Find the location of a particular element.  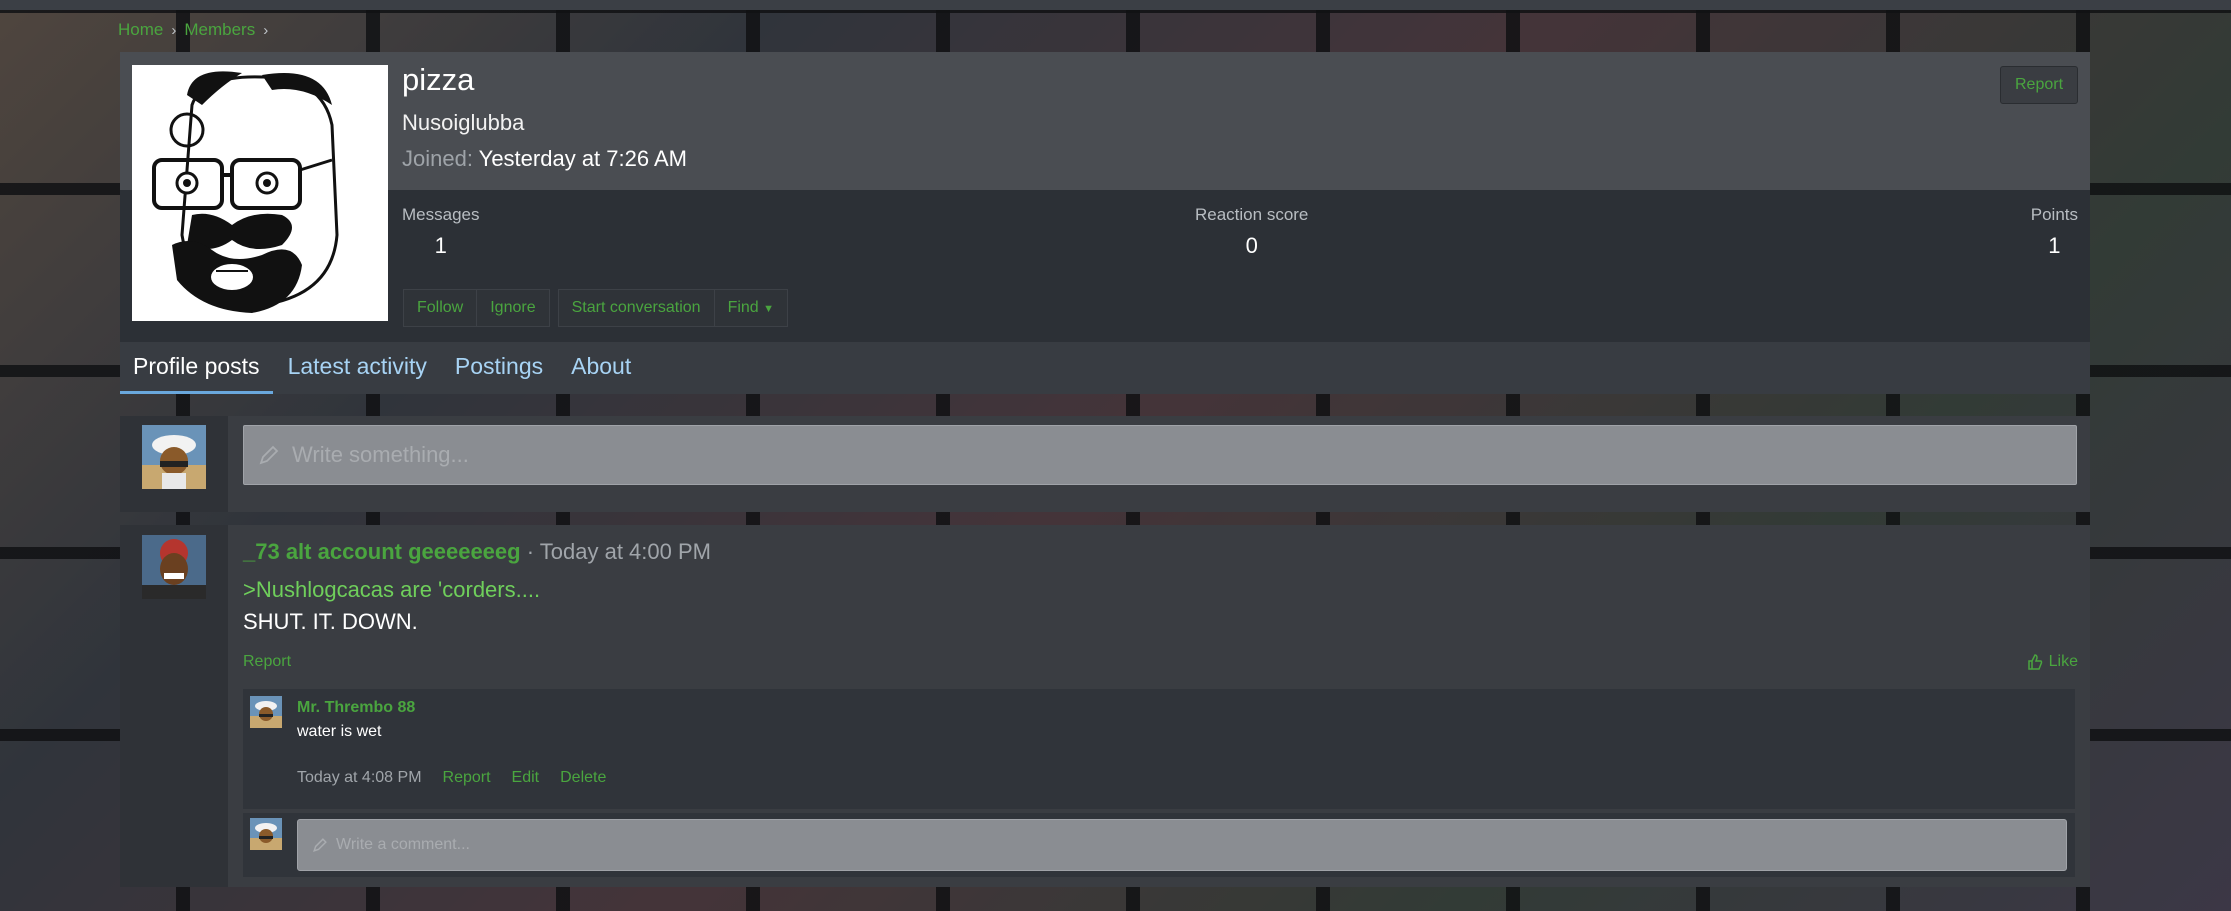

profile-joined: Joined: Yesterday at 7:26 AM is located at coordinates (544, 159).